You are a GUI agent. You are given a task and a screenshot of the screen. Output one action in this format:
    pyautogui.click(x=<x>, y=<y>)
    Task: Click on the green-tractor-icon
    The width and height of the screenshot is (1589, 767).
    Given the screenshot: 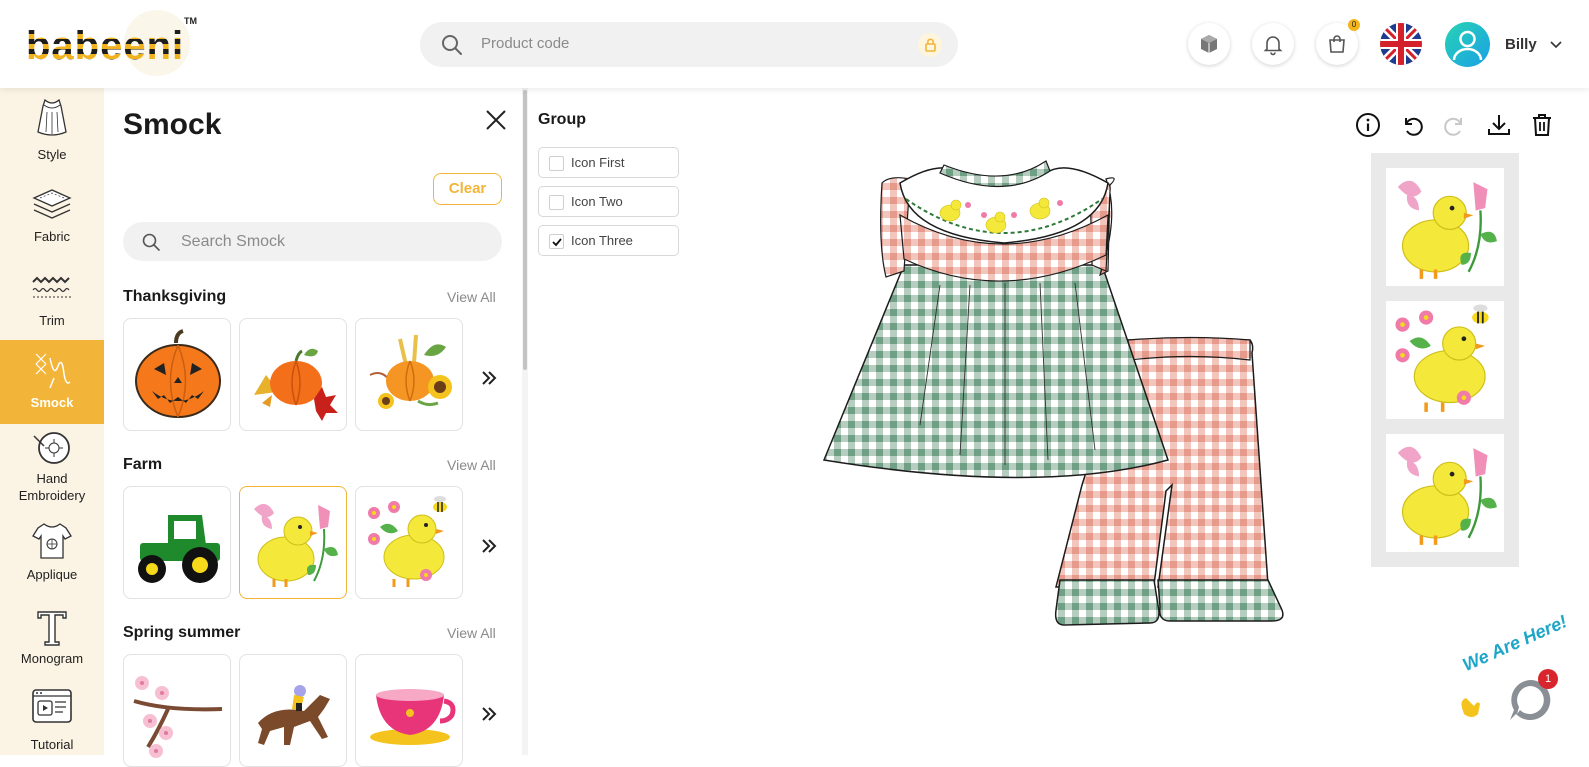 What is the action you would take?
    pyautogui.click(x=179, y=549)
    